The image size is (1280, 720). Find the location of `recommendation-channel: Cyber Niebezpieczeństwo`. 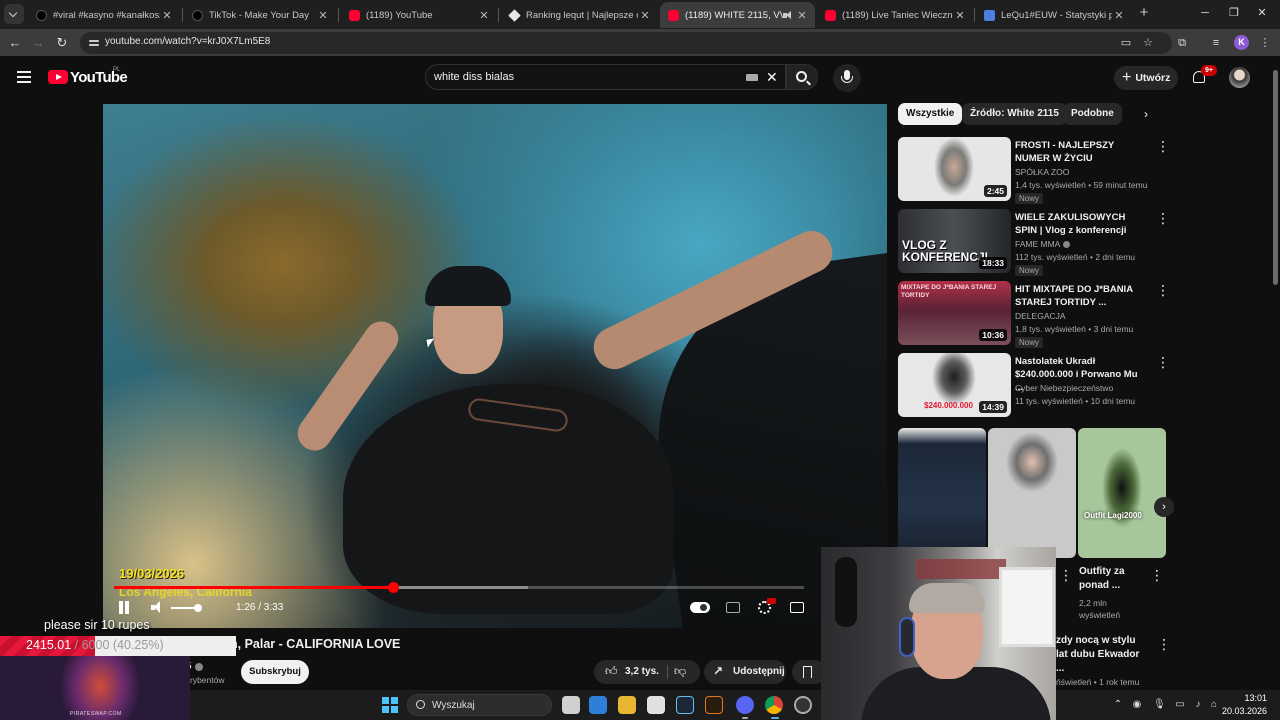

recommendation-channel: Cyber Niebezpieczeństwo is located at coordinates (1064, 388).